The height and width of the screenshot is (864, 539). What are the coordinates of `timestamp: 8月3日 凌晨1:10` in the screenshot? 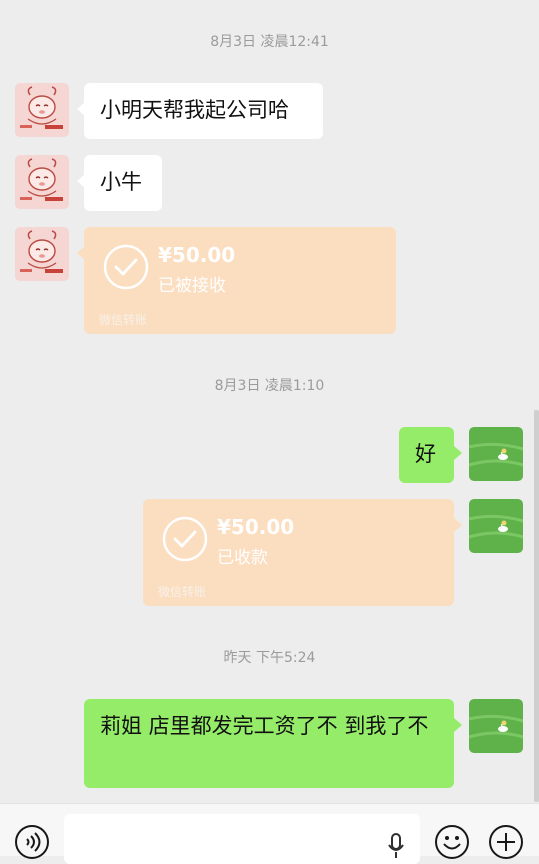 It's located at (269, 386).